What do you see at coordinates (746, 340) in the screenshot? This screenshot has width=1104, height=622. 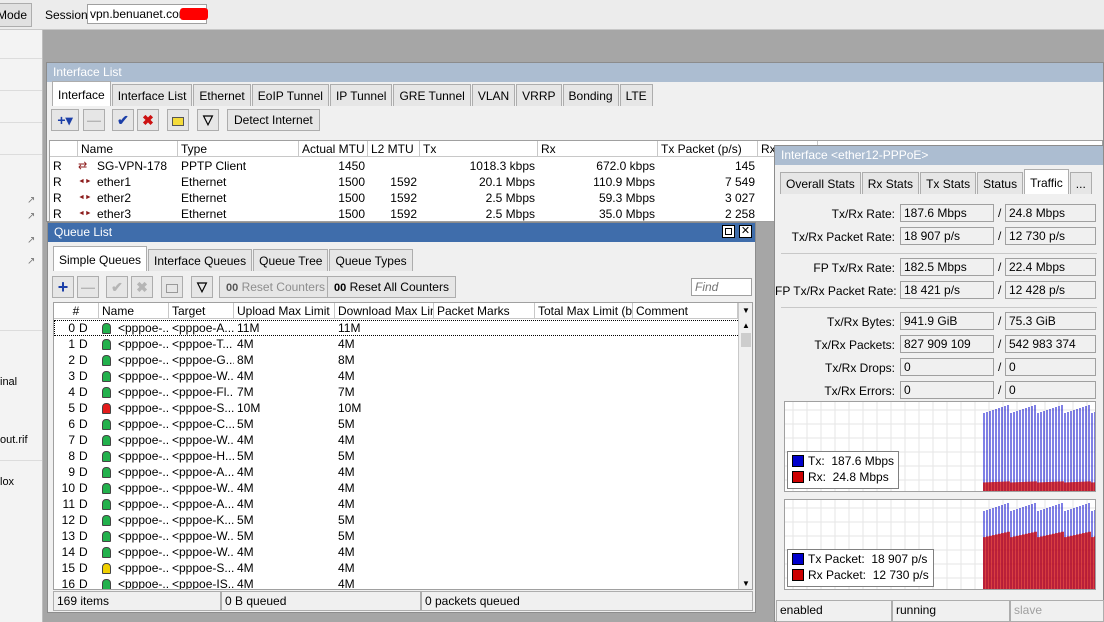 I see `scrollbar-thumb` at bounding box center [746, 340].